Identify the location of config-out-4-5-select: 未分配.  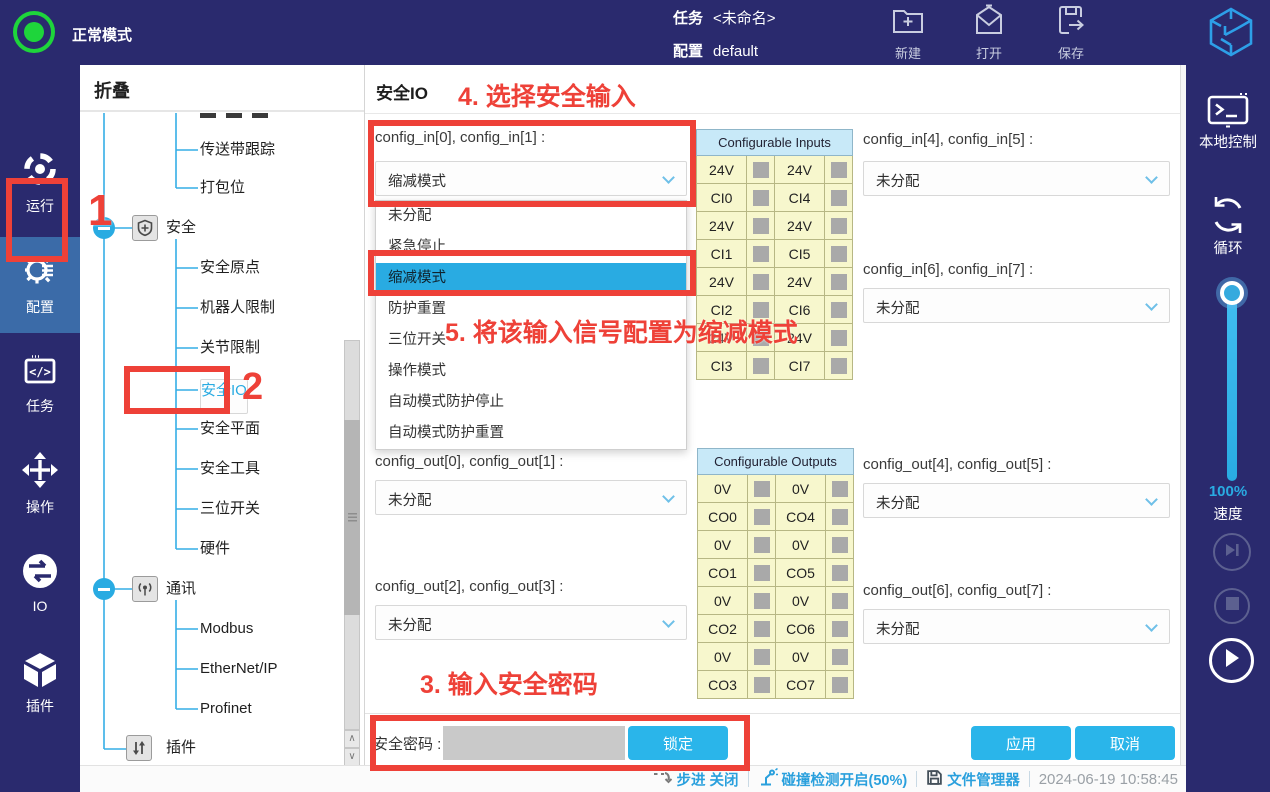
(1016, 500).